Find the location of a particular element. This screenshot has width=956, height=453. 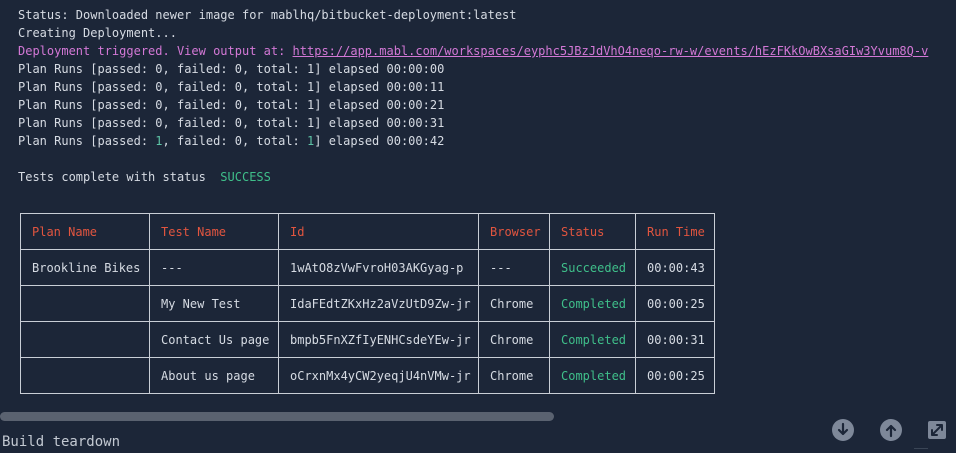

divider is located at coordinates (921, 448).